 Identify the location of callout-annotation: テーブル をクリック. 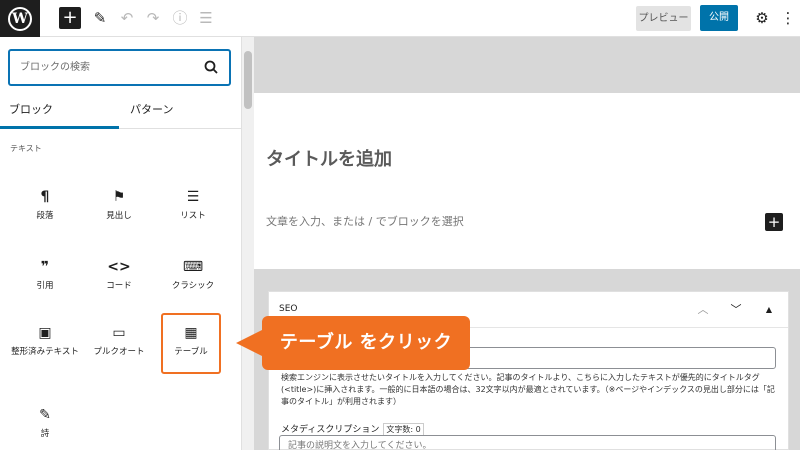
(366, 343).